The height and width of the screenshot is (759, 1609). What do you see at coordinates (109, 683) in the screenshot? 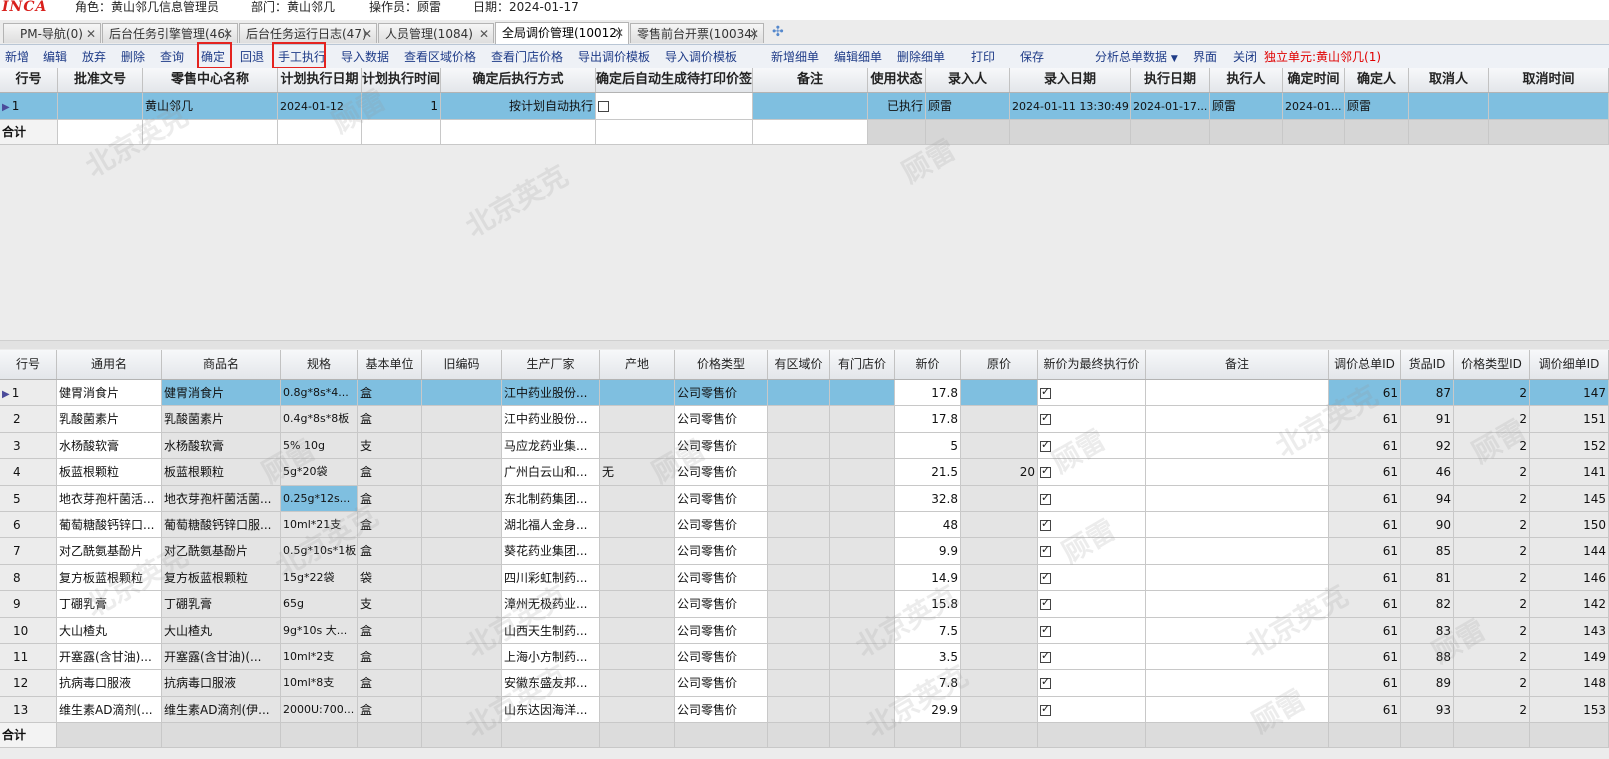
I see `cell-generic: 抗病毒口服液` at bounding box center [109, 683].